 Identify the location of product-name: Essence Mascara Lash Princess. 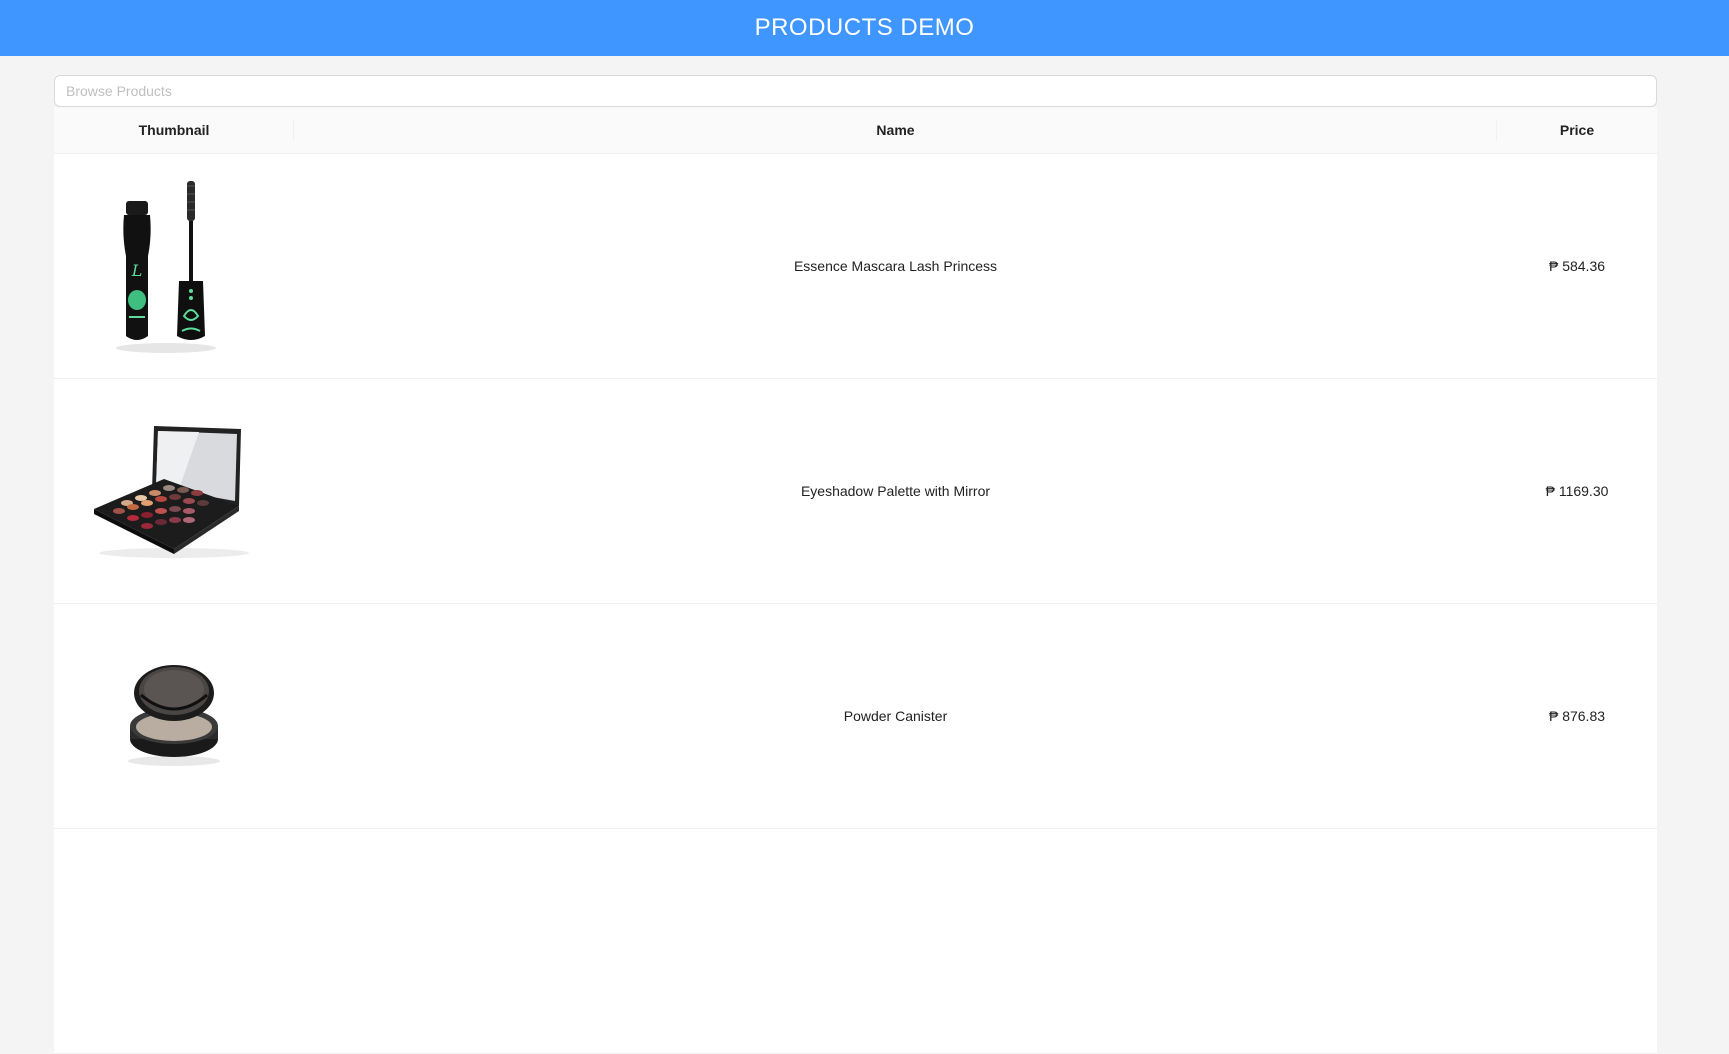
(895, 266).